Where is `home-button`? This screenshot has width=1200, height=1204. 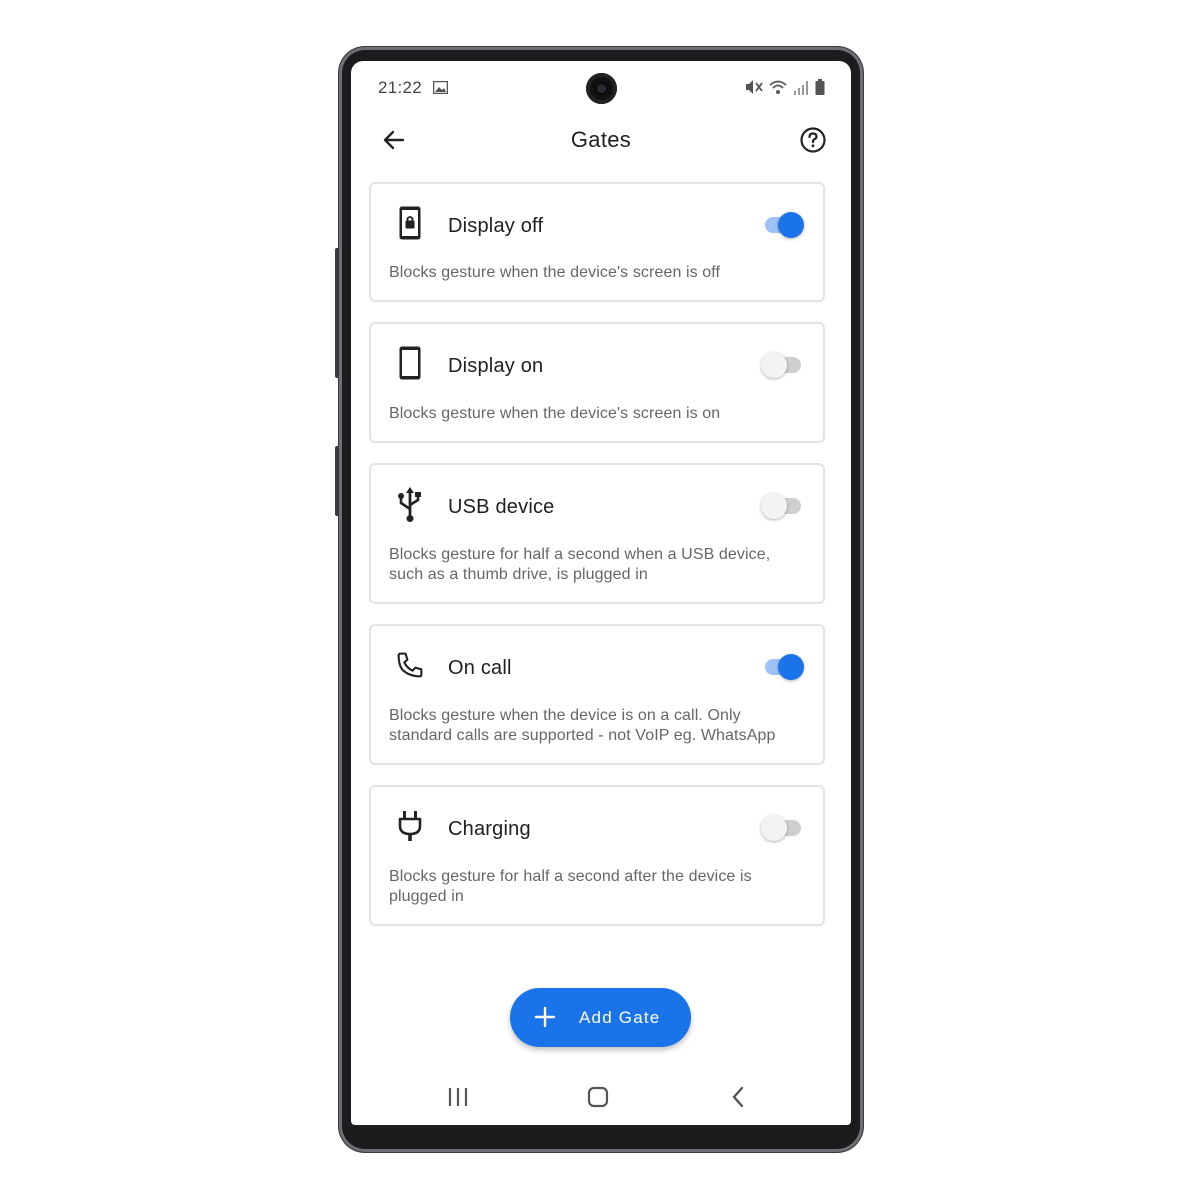
home-button is located at coordinates (598, 1097).